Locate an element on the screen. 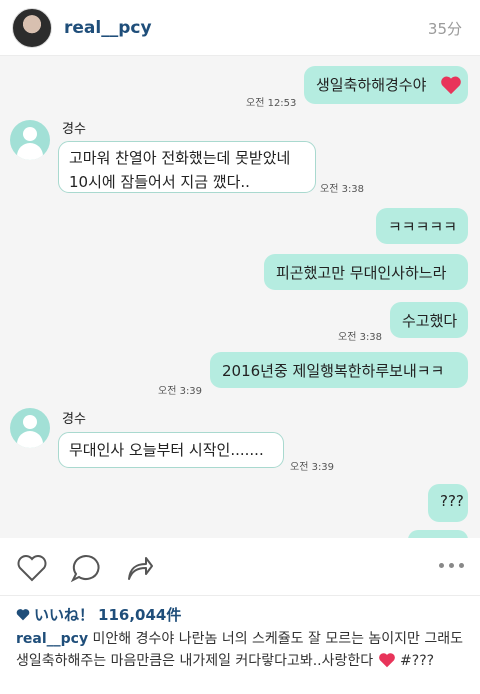 This screenshot has width=480, height=694. username: real__pcy is located at coordinates (108, 28).